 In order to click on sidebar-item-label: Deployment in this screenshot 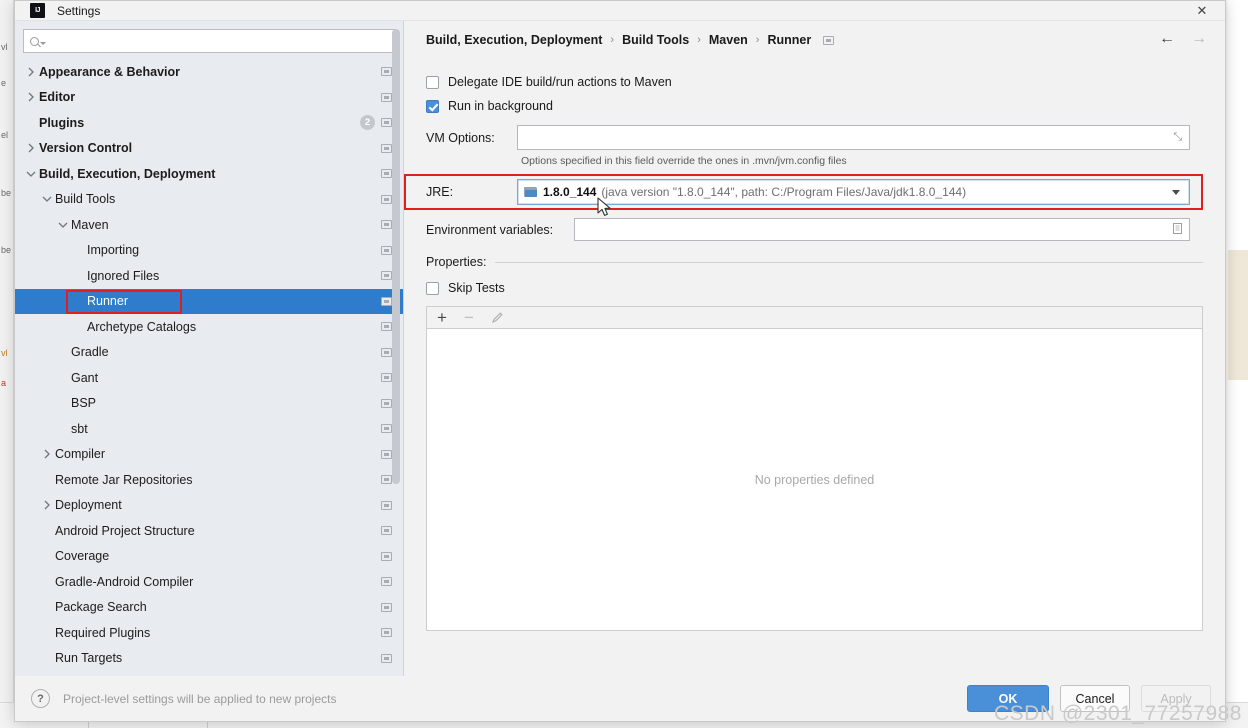, I will do `click(88, 505)`.